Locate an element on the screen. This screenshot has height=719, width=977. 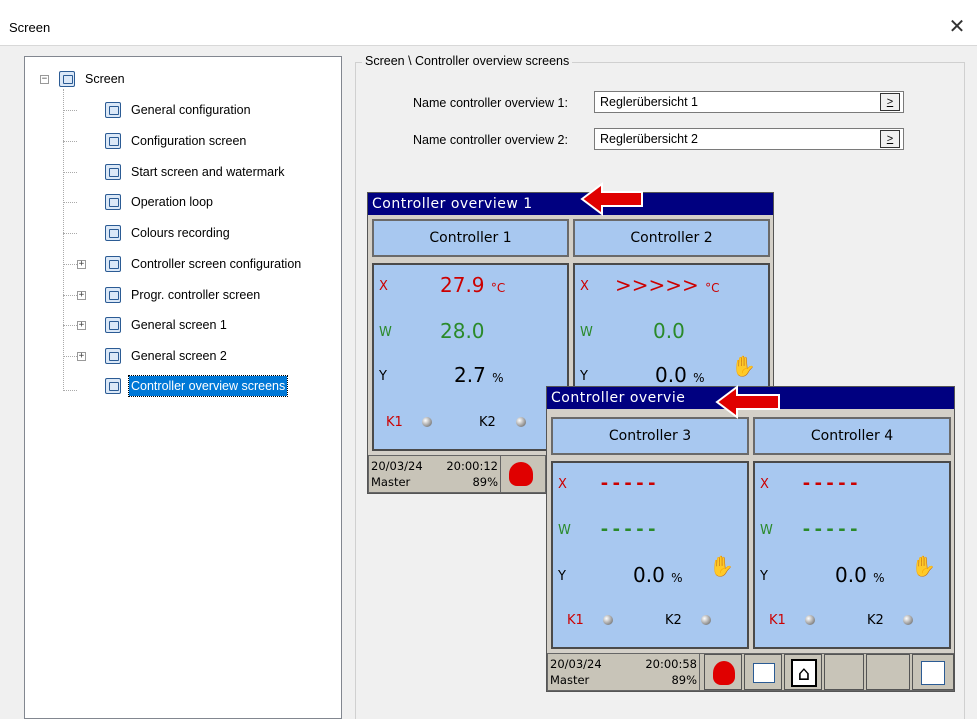
name-overview-1-browse-button: > is located at coordinates (890, 102).